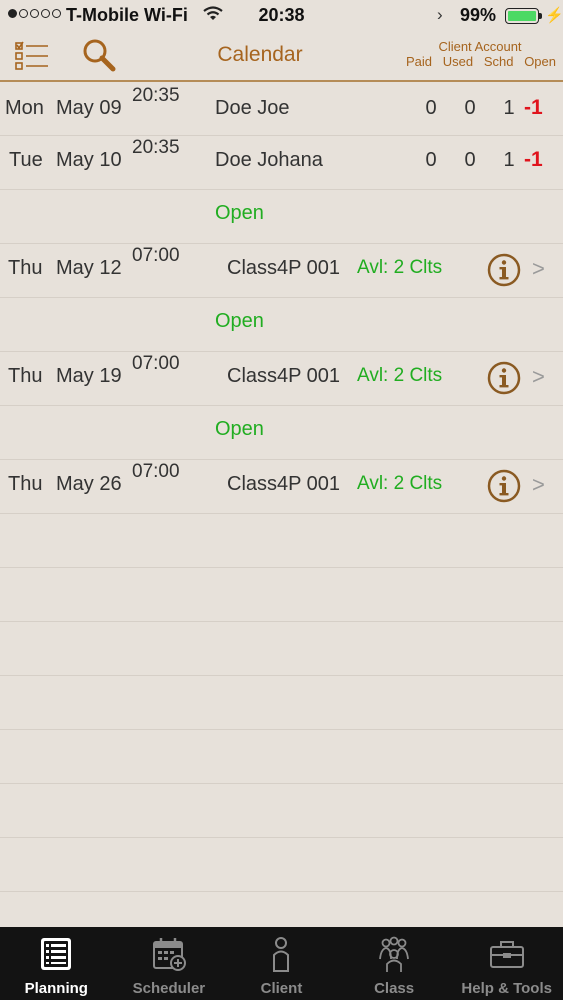 The height and width of the screenshot is (1000, 563). What do you see at coordinates (506, 954) in the screenshot?
I see `toolbox-icon` at bounding box center [506, 954].